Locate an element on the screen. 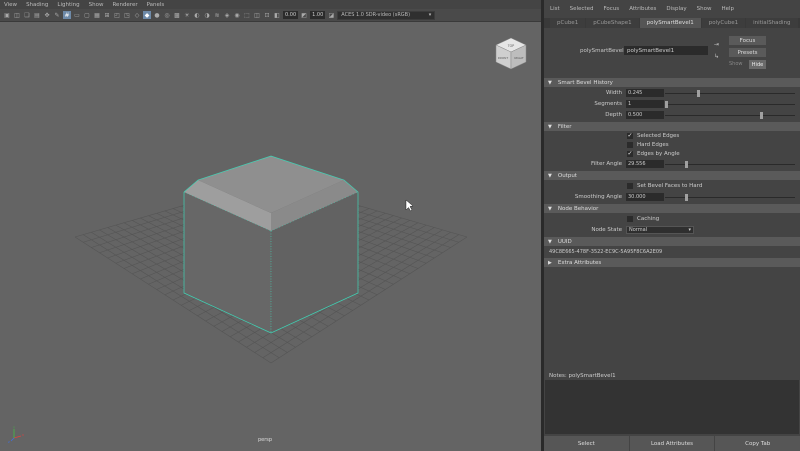  presets-button: Presets is located at coordinates (747, 52).